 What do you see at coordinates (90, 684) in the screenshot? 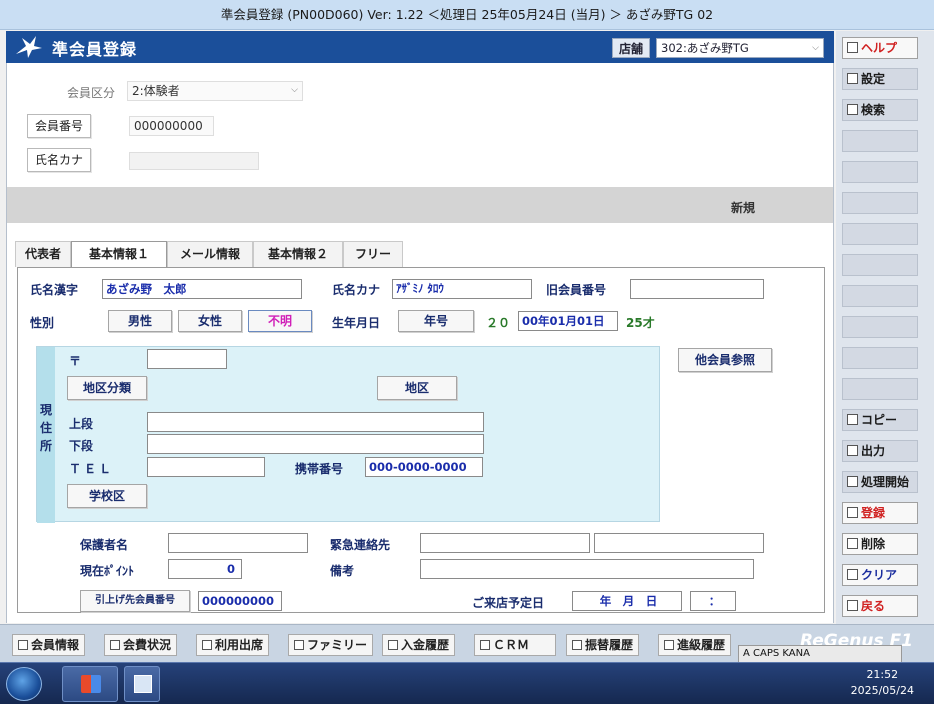
I see `taskbar-app-explorer` at bounding box center [90, 684].